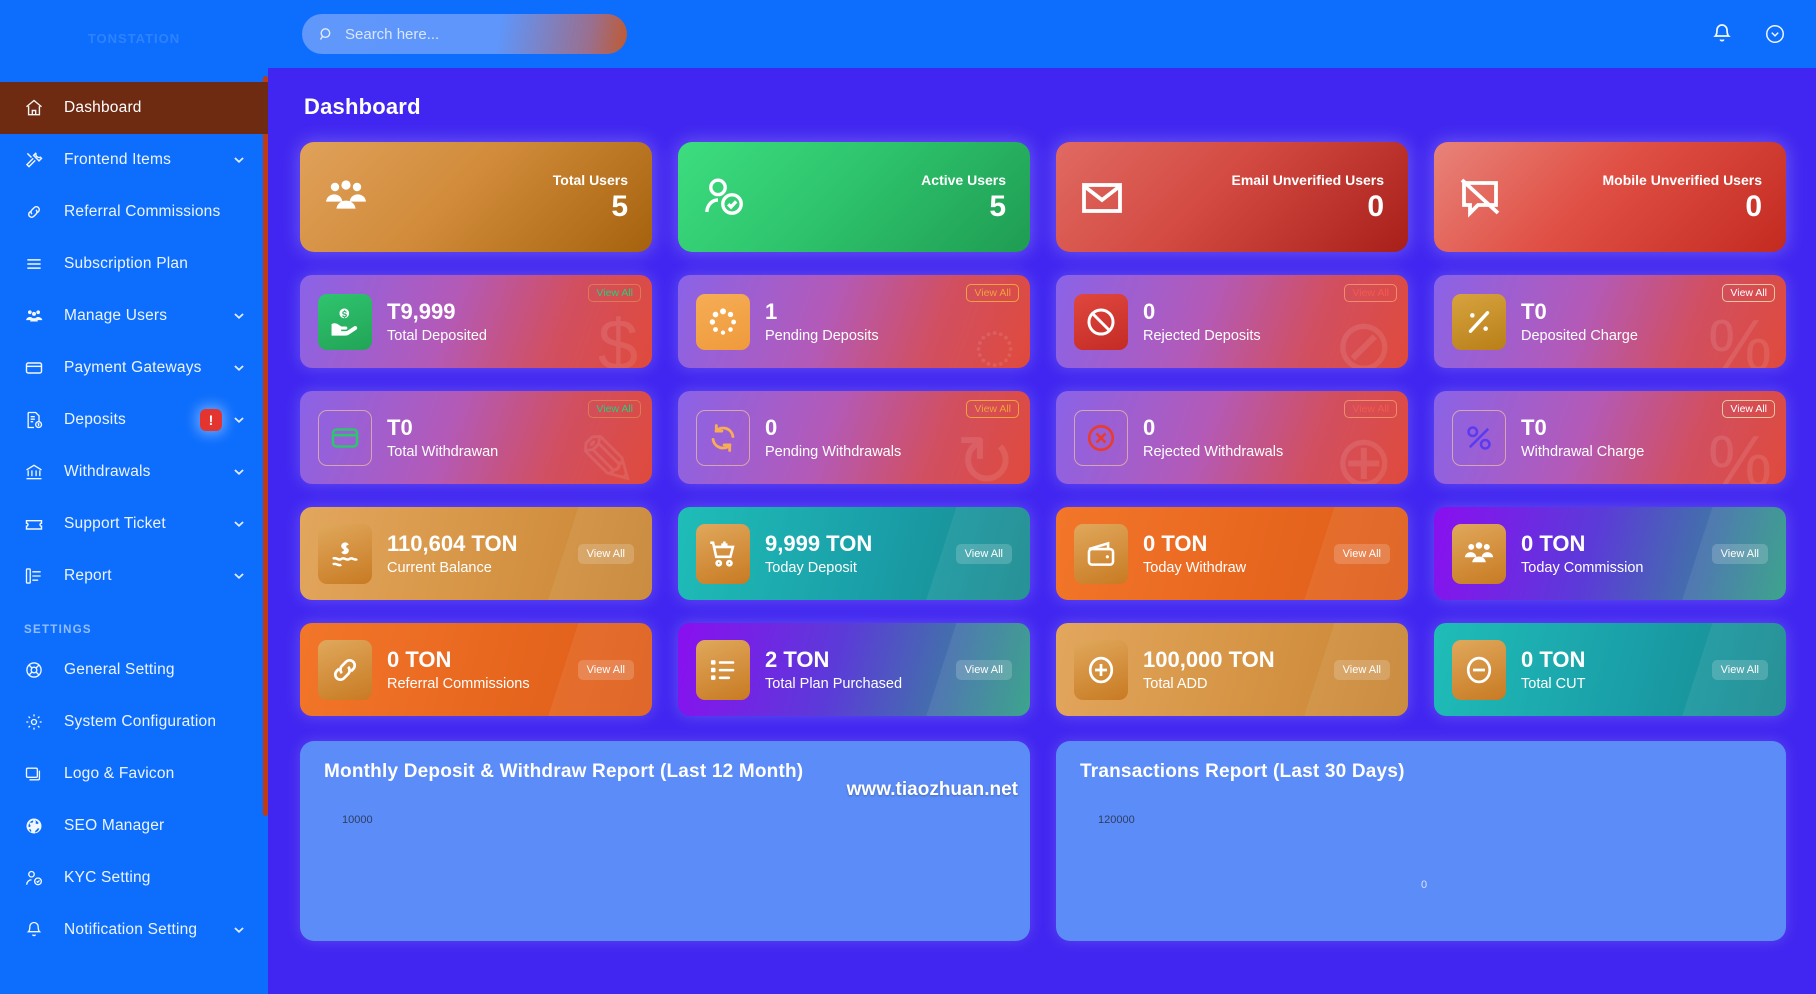  I want to click on stat-card-total-deposited: $ View All T9,999 Total Deposited, so click(476, 321).